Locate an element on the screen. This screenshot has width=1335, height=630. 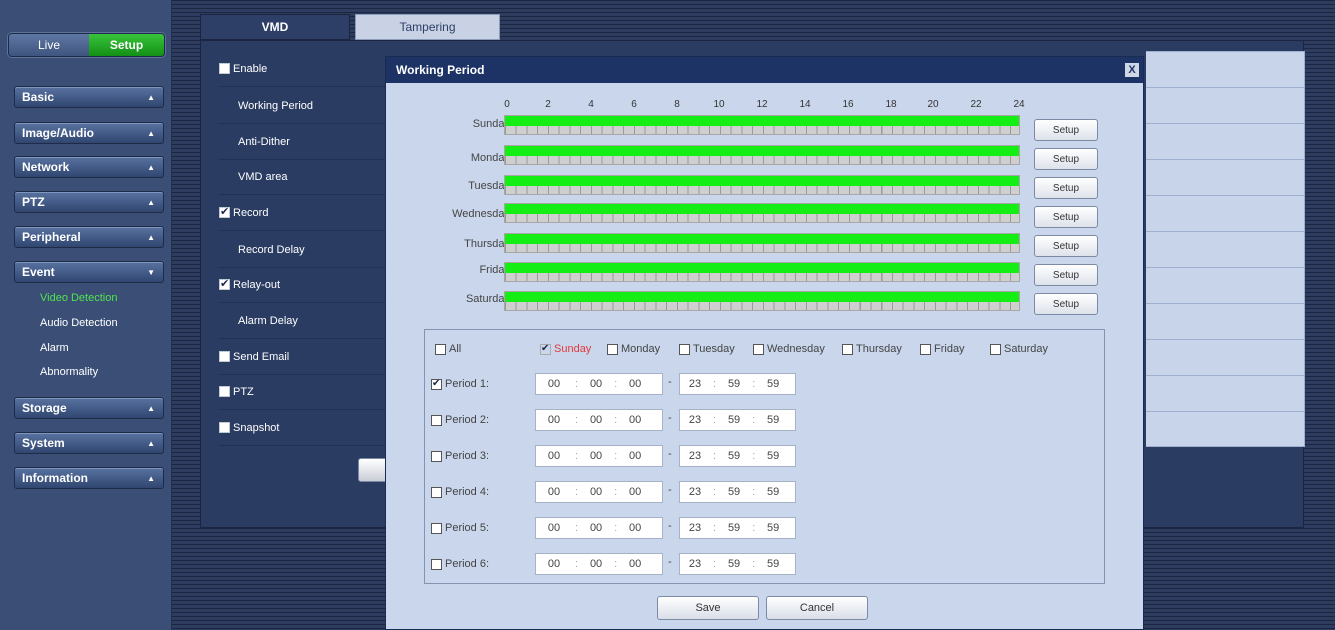
save-button: Save is located at coordinates (708, 608).